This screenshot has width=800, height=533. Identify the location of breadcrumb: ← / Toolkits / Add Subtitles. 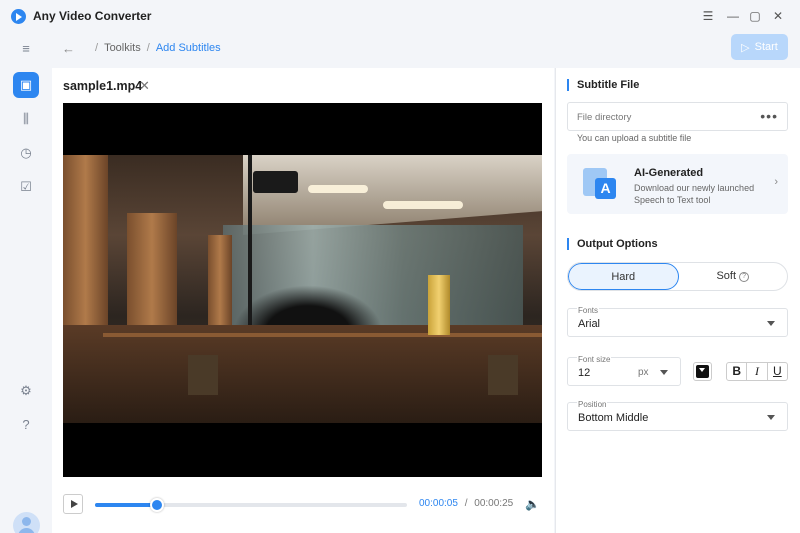
(141, 48).